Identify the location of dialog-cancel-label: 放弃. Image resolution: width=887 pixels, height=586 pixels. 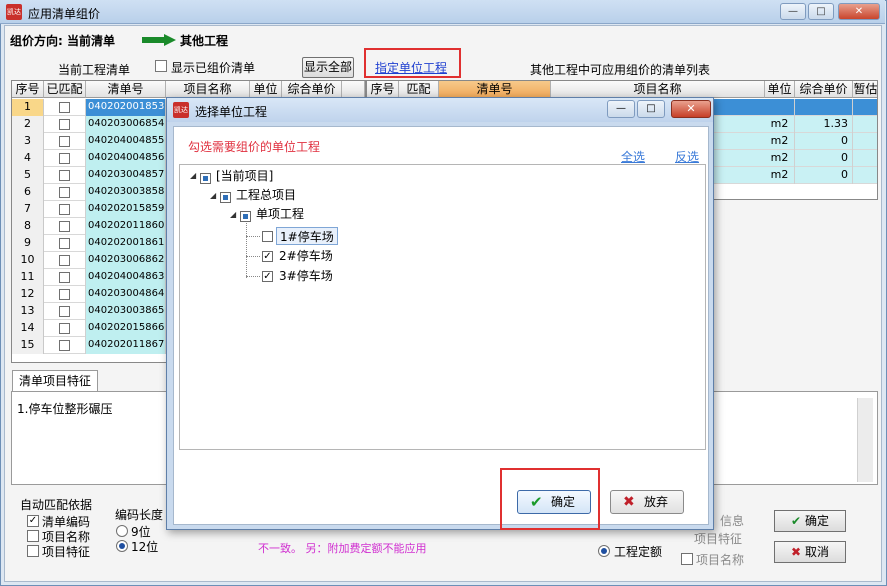
(656, 502).